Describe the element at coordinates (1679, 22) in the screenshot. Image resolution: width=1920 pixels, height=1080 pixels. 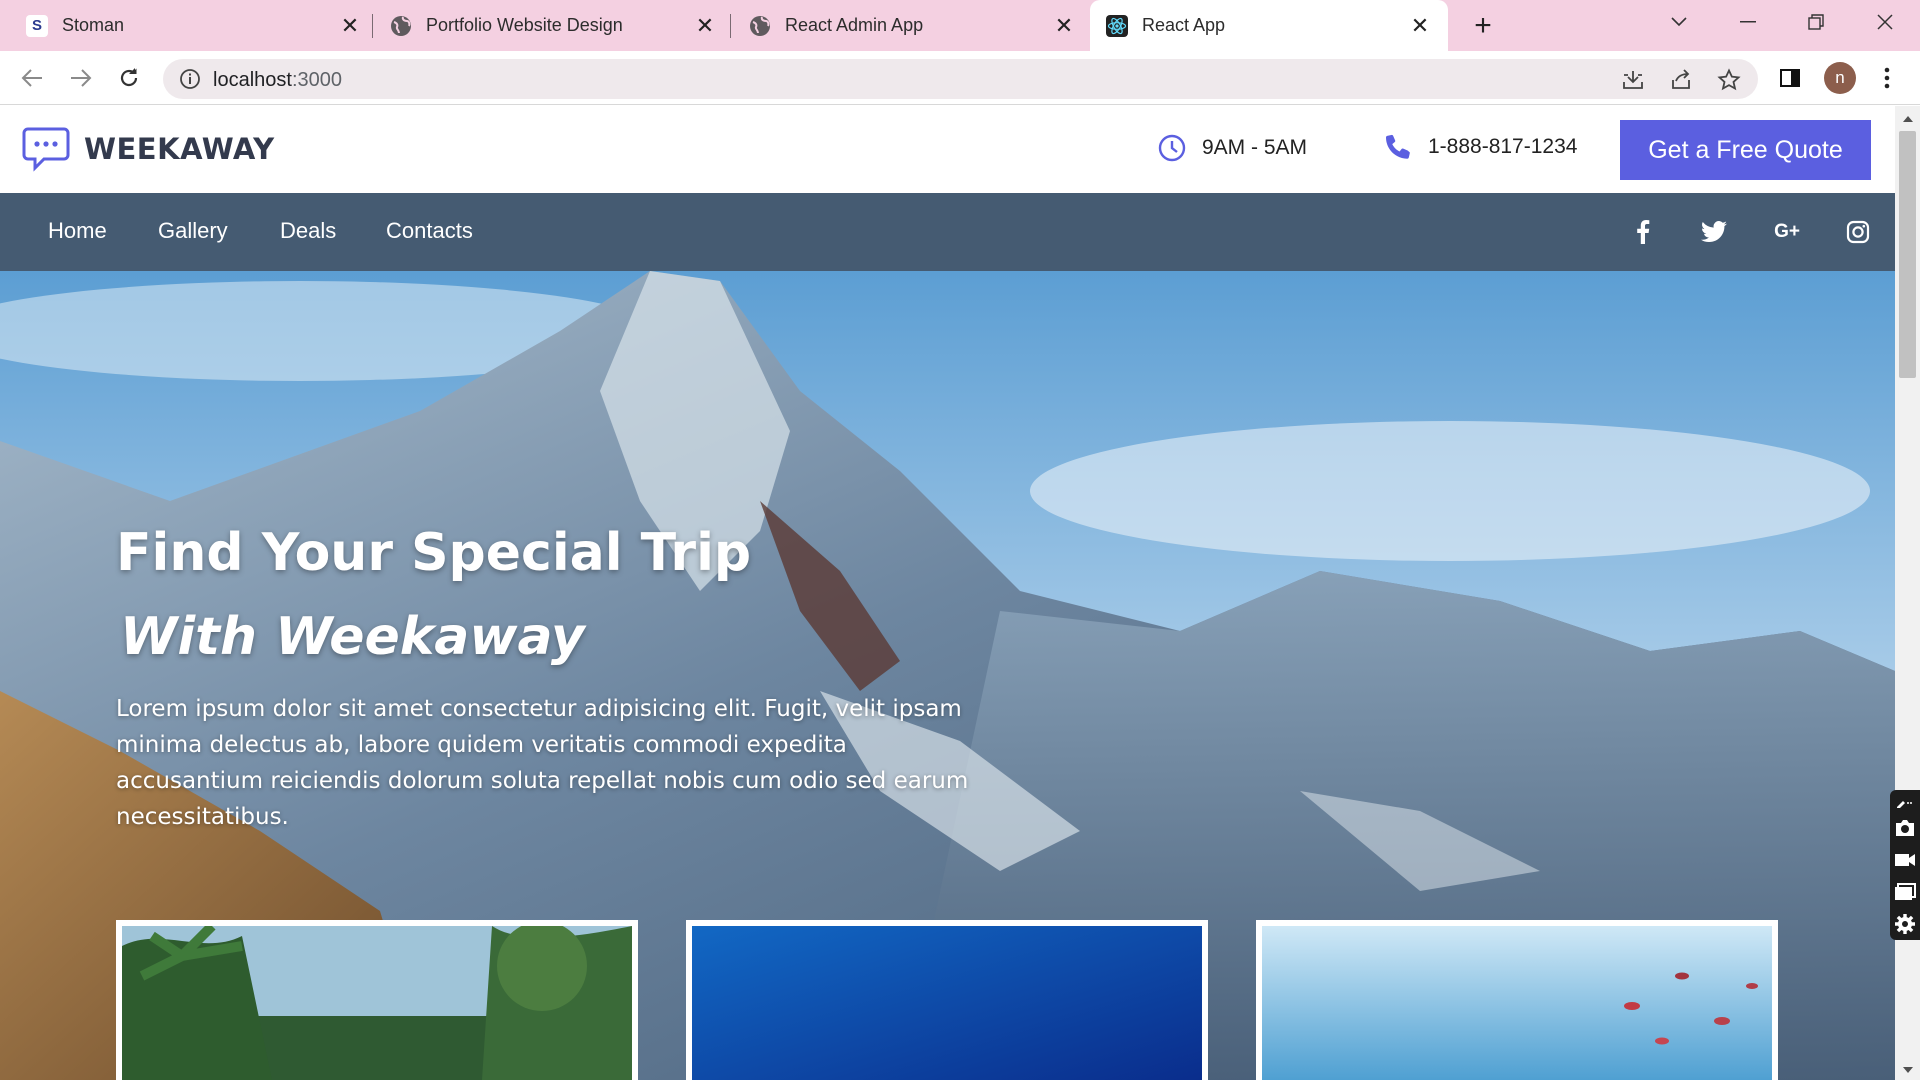
I see `tab-search-chevron-icon` at that location.